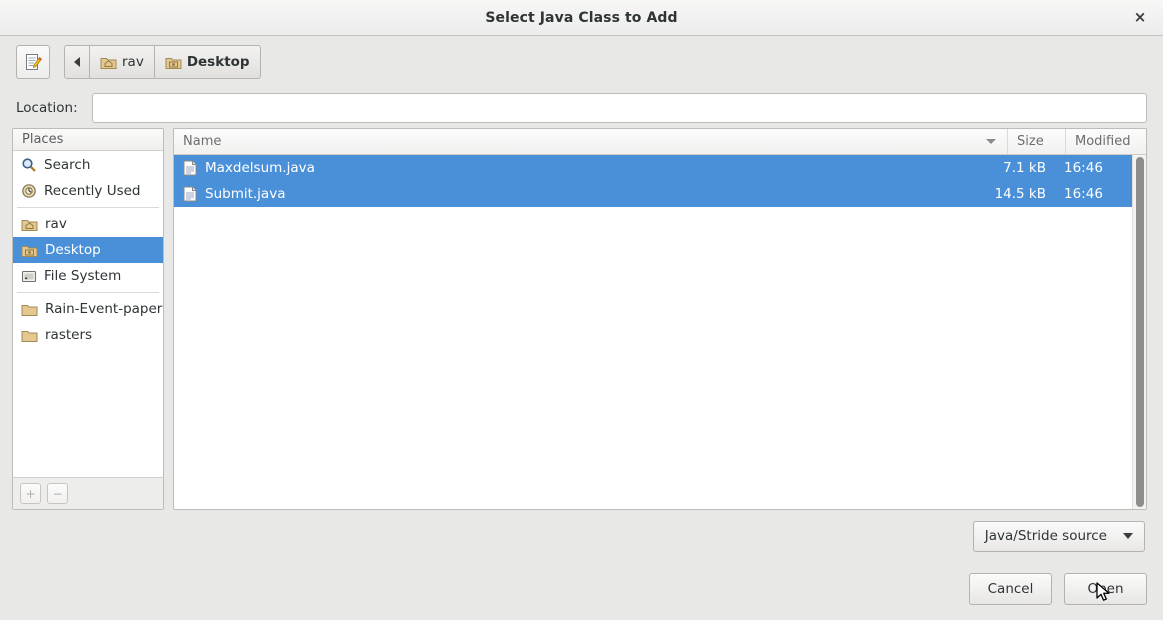  What do you see at coordinates (260, 168) in the screenshot?
I see `file-name-label: Maxdelsum.java` at bounding box center [260, 168].